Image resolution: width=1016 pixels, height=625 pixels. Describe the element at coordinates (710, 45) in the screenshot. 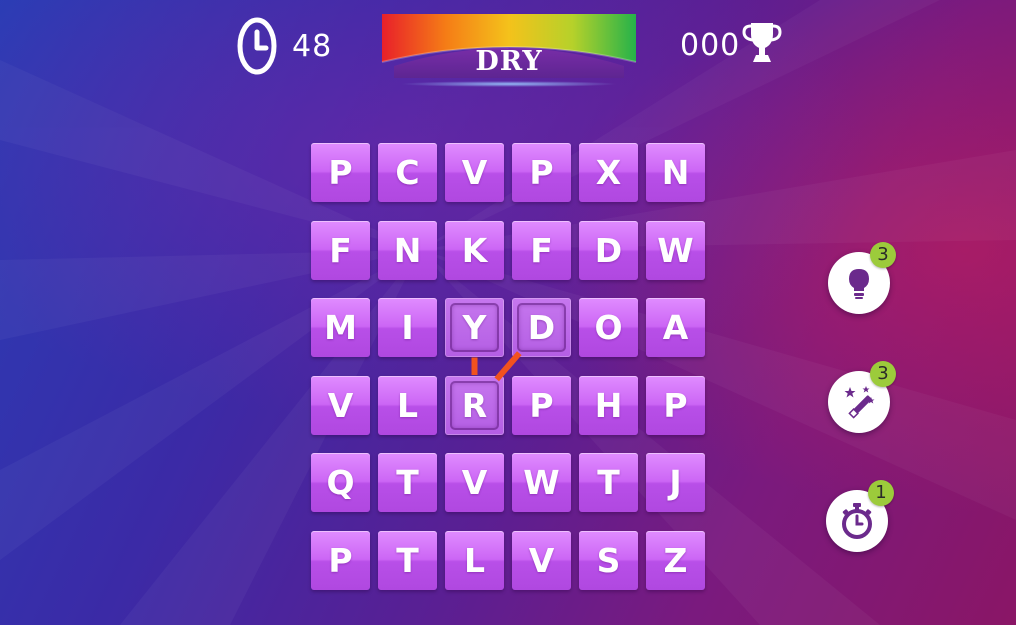

I see `score-value: 000` at that location.